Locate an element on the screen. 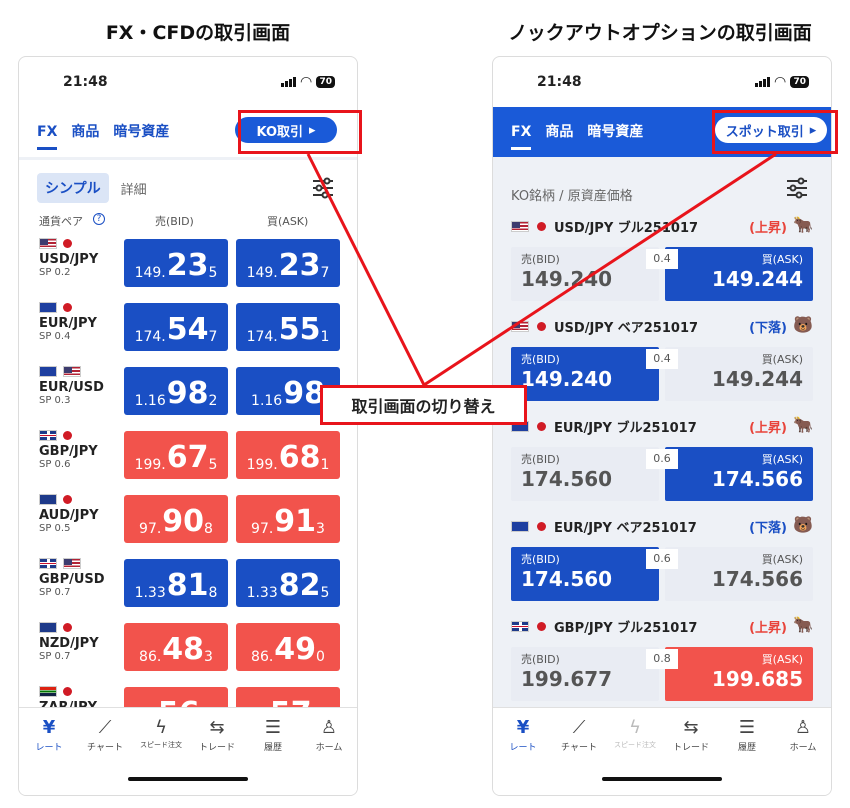 Image resolution: width=850 pixels, height=808 pixels. switch-annotation: 取引画面の切り替え is located at coordinates (423, 405).